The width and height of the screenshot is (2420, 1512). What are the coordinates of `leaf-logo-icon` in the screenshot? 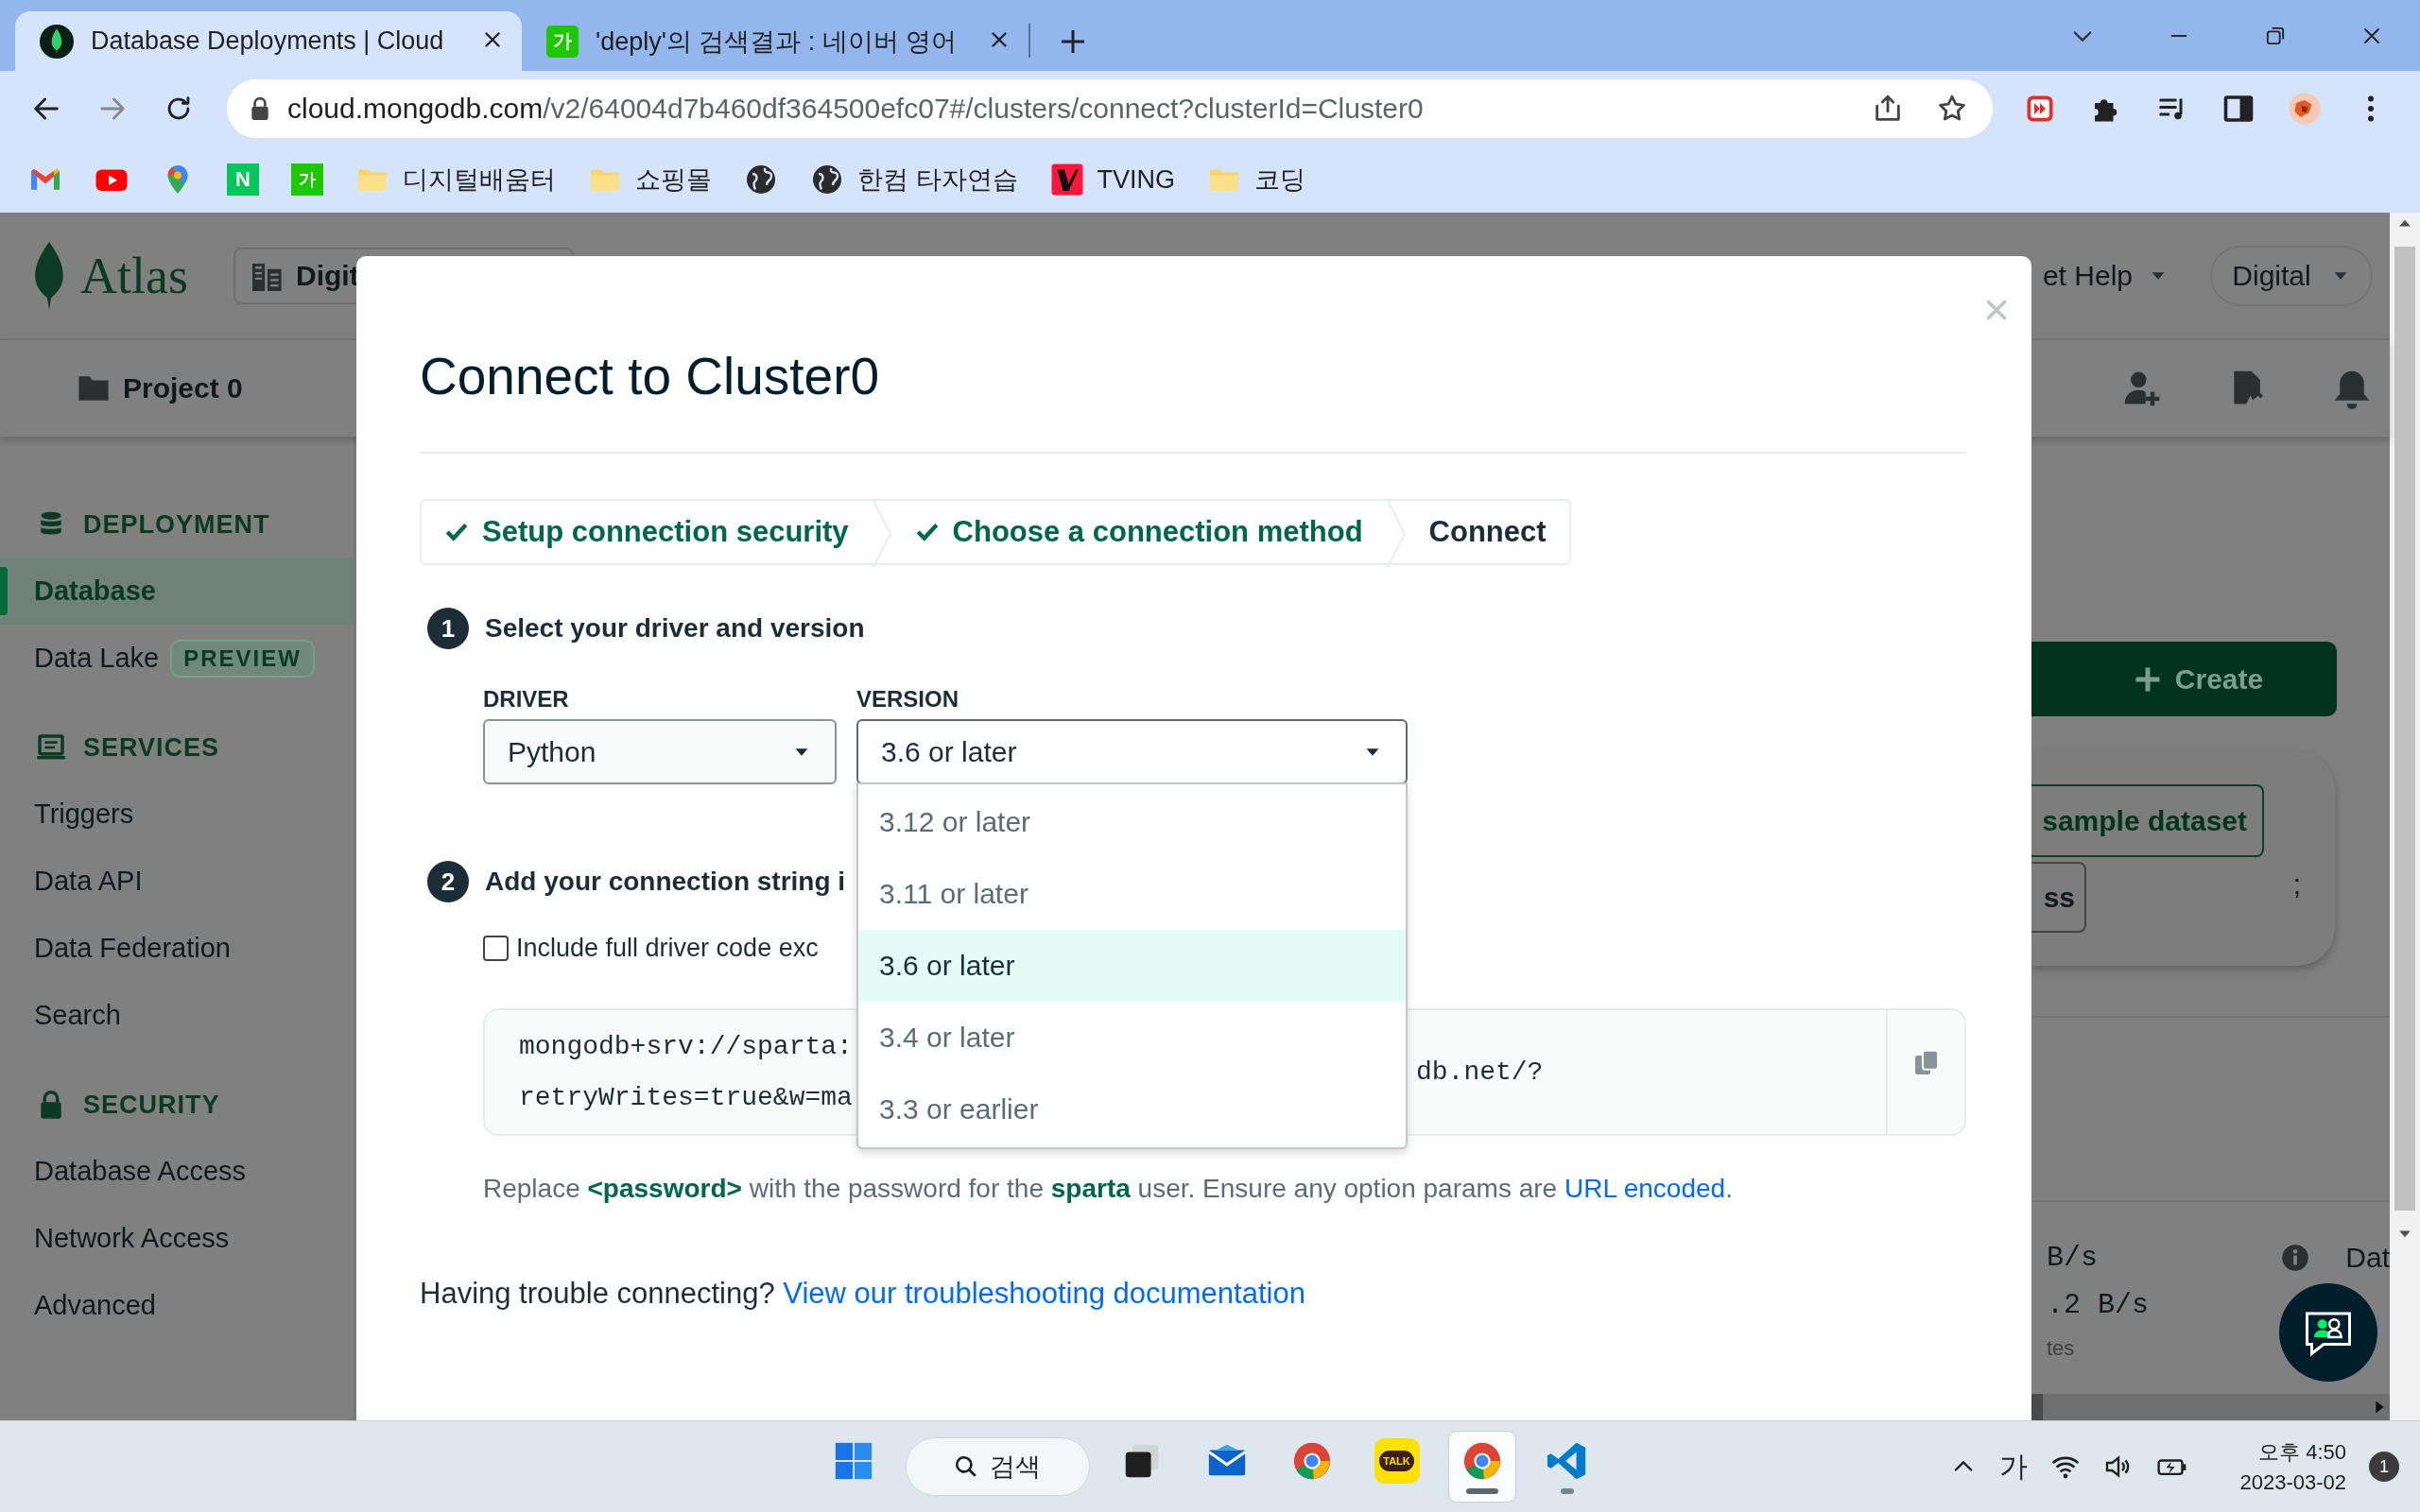 It's located at (49, 275).